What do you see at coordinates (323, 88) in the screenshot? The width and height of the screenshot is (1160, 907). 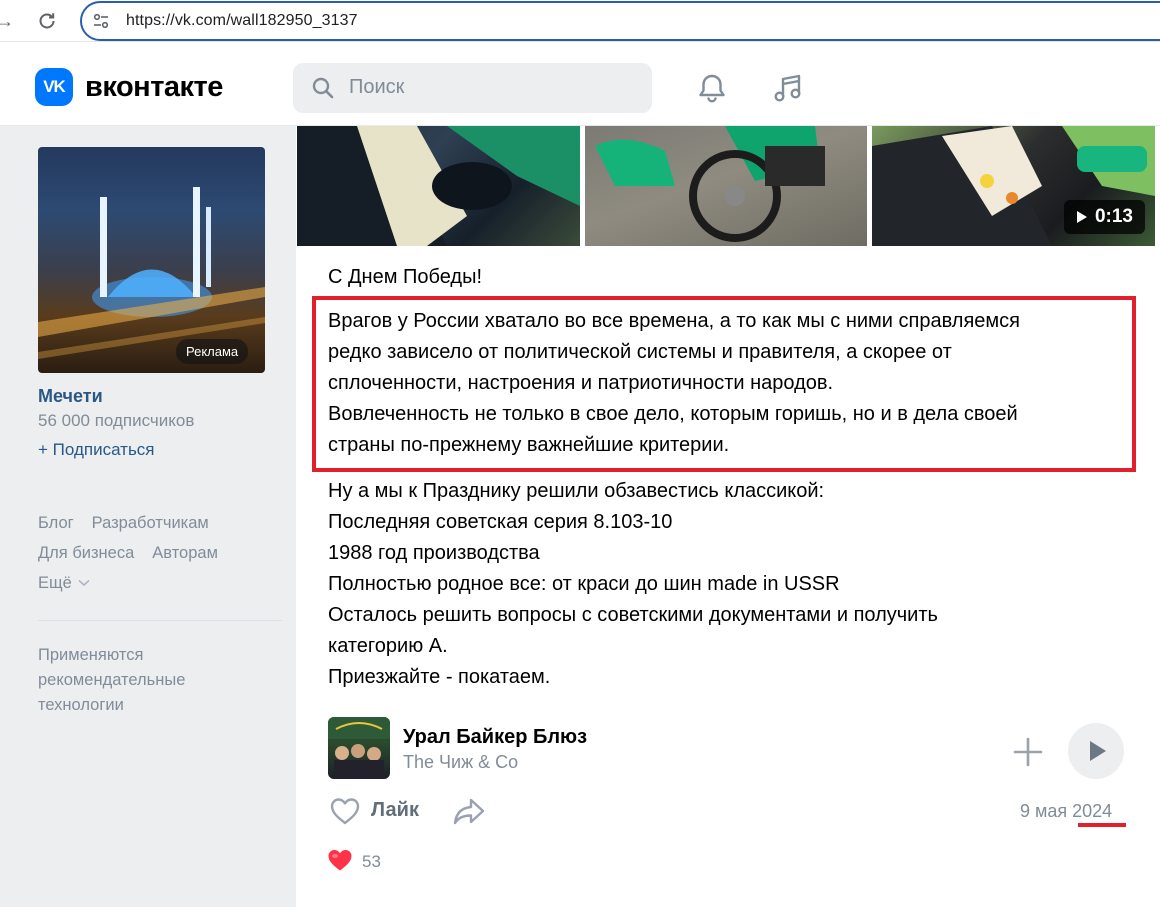 I see `search-icon` at bounding box center [323, 88].